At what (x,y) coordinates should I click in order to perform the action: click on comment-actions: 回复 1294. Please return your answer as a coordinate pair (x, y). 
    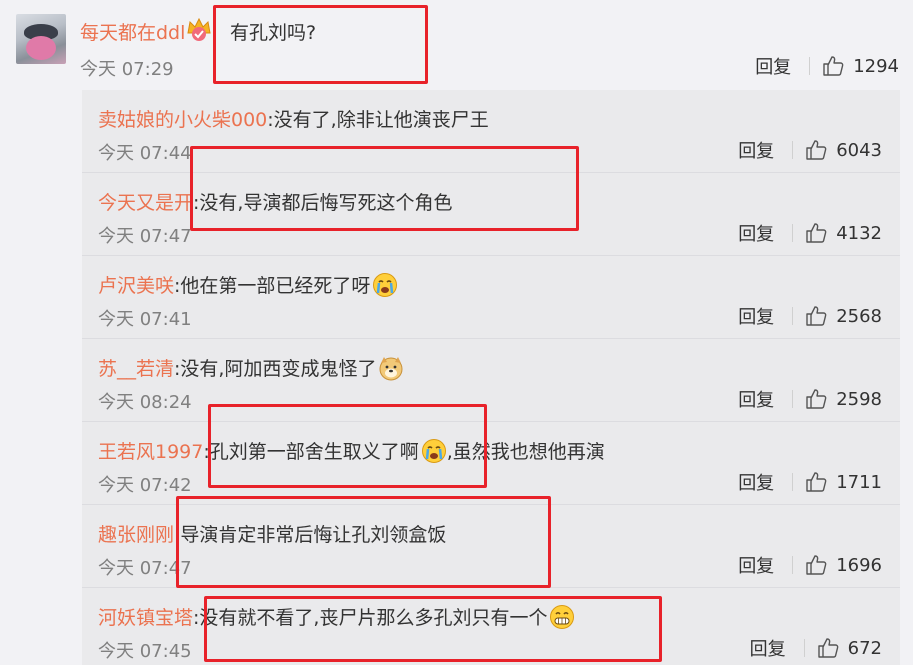
    Looking at the image, I should click on (827, 66).